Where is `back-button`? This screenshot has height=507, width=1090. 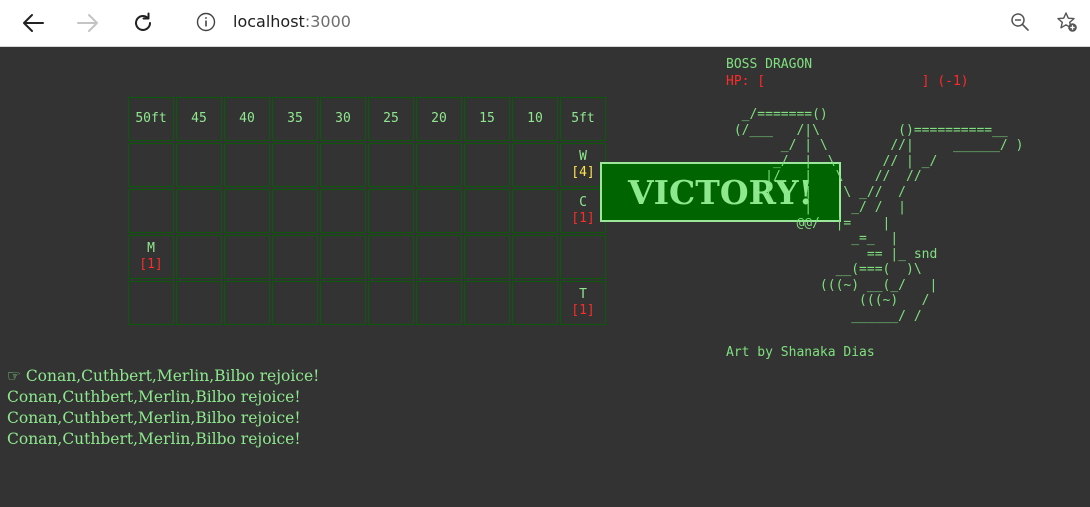
back-button is located at coordinates (33, 23).